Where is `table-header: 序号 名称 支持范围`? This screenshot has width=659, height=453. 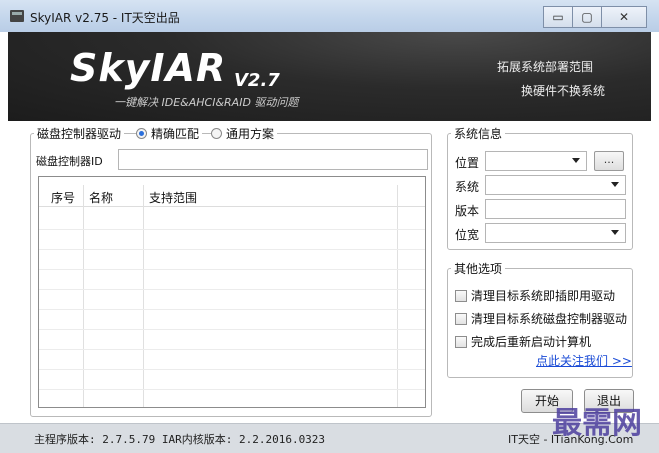
table-header: 序号 名称 支持范围 is located at coordinates (232, 196).